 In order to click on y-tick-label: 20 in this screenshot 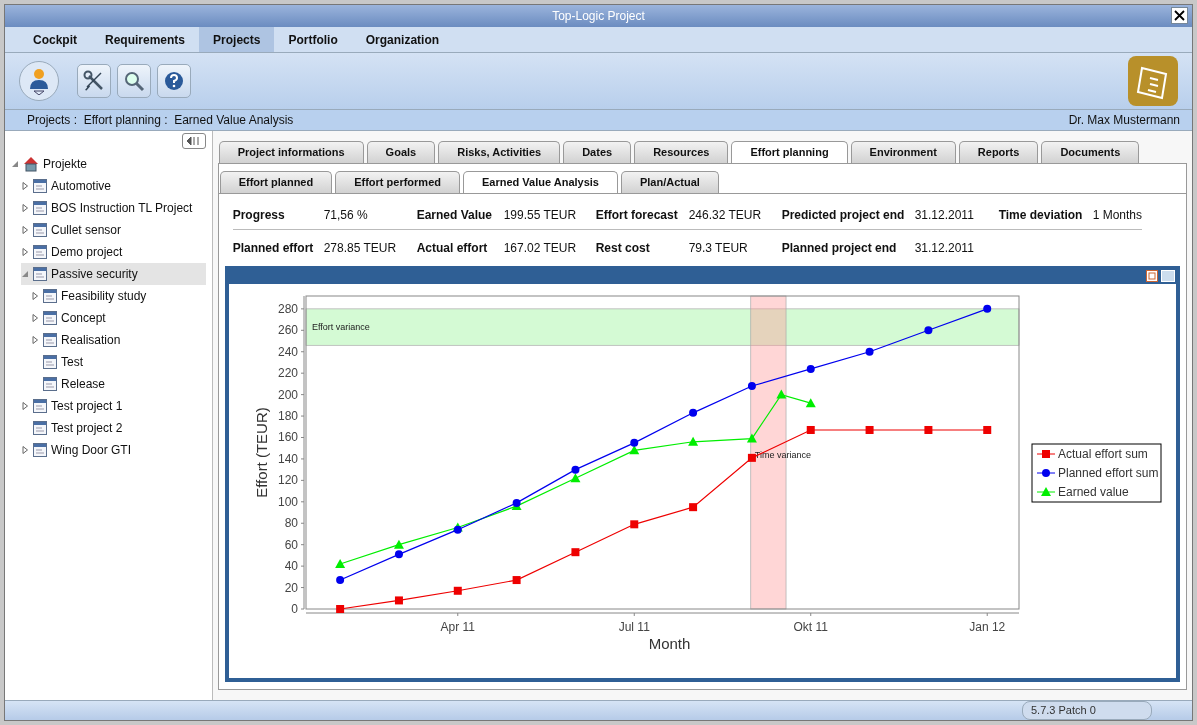, I will do `click(291, 587)`.